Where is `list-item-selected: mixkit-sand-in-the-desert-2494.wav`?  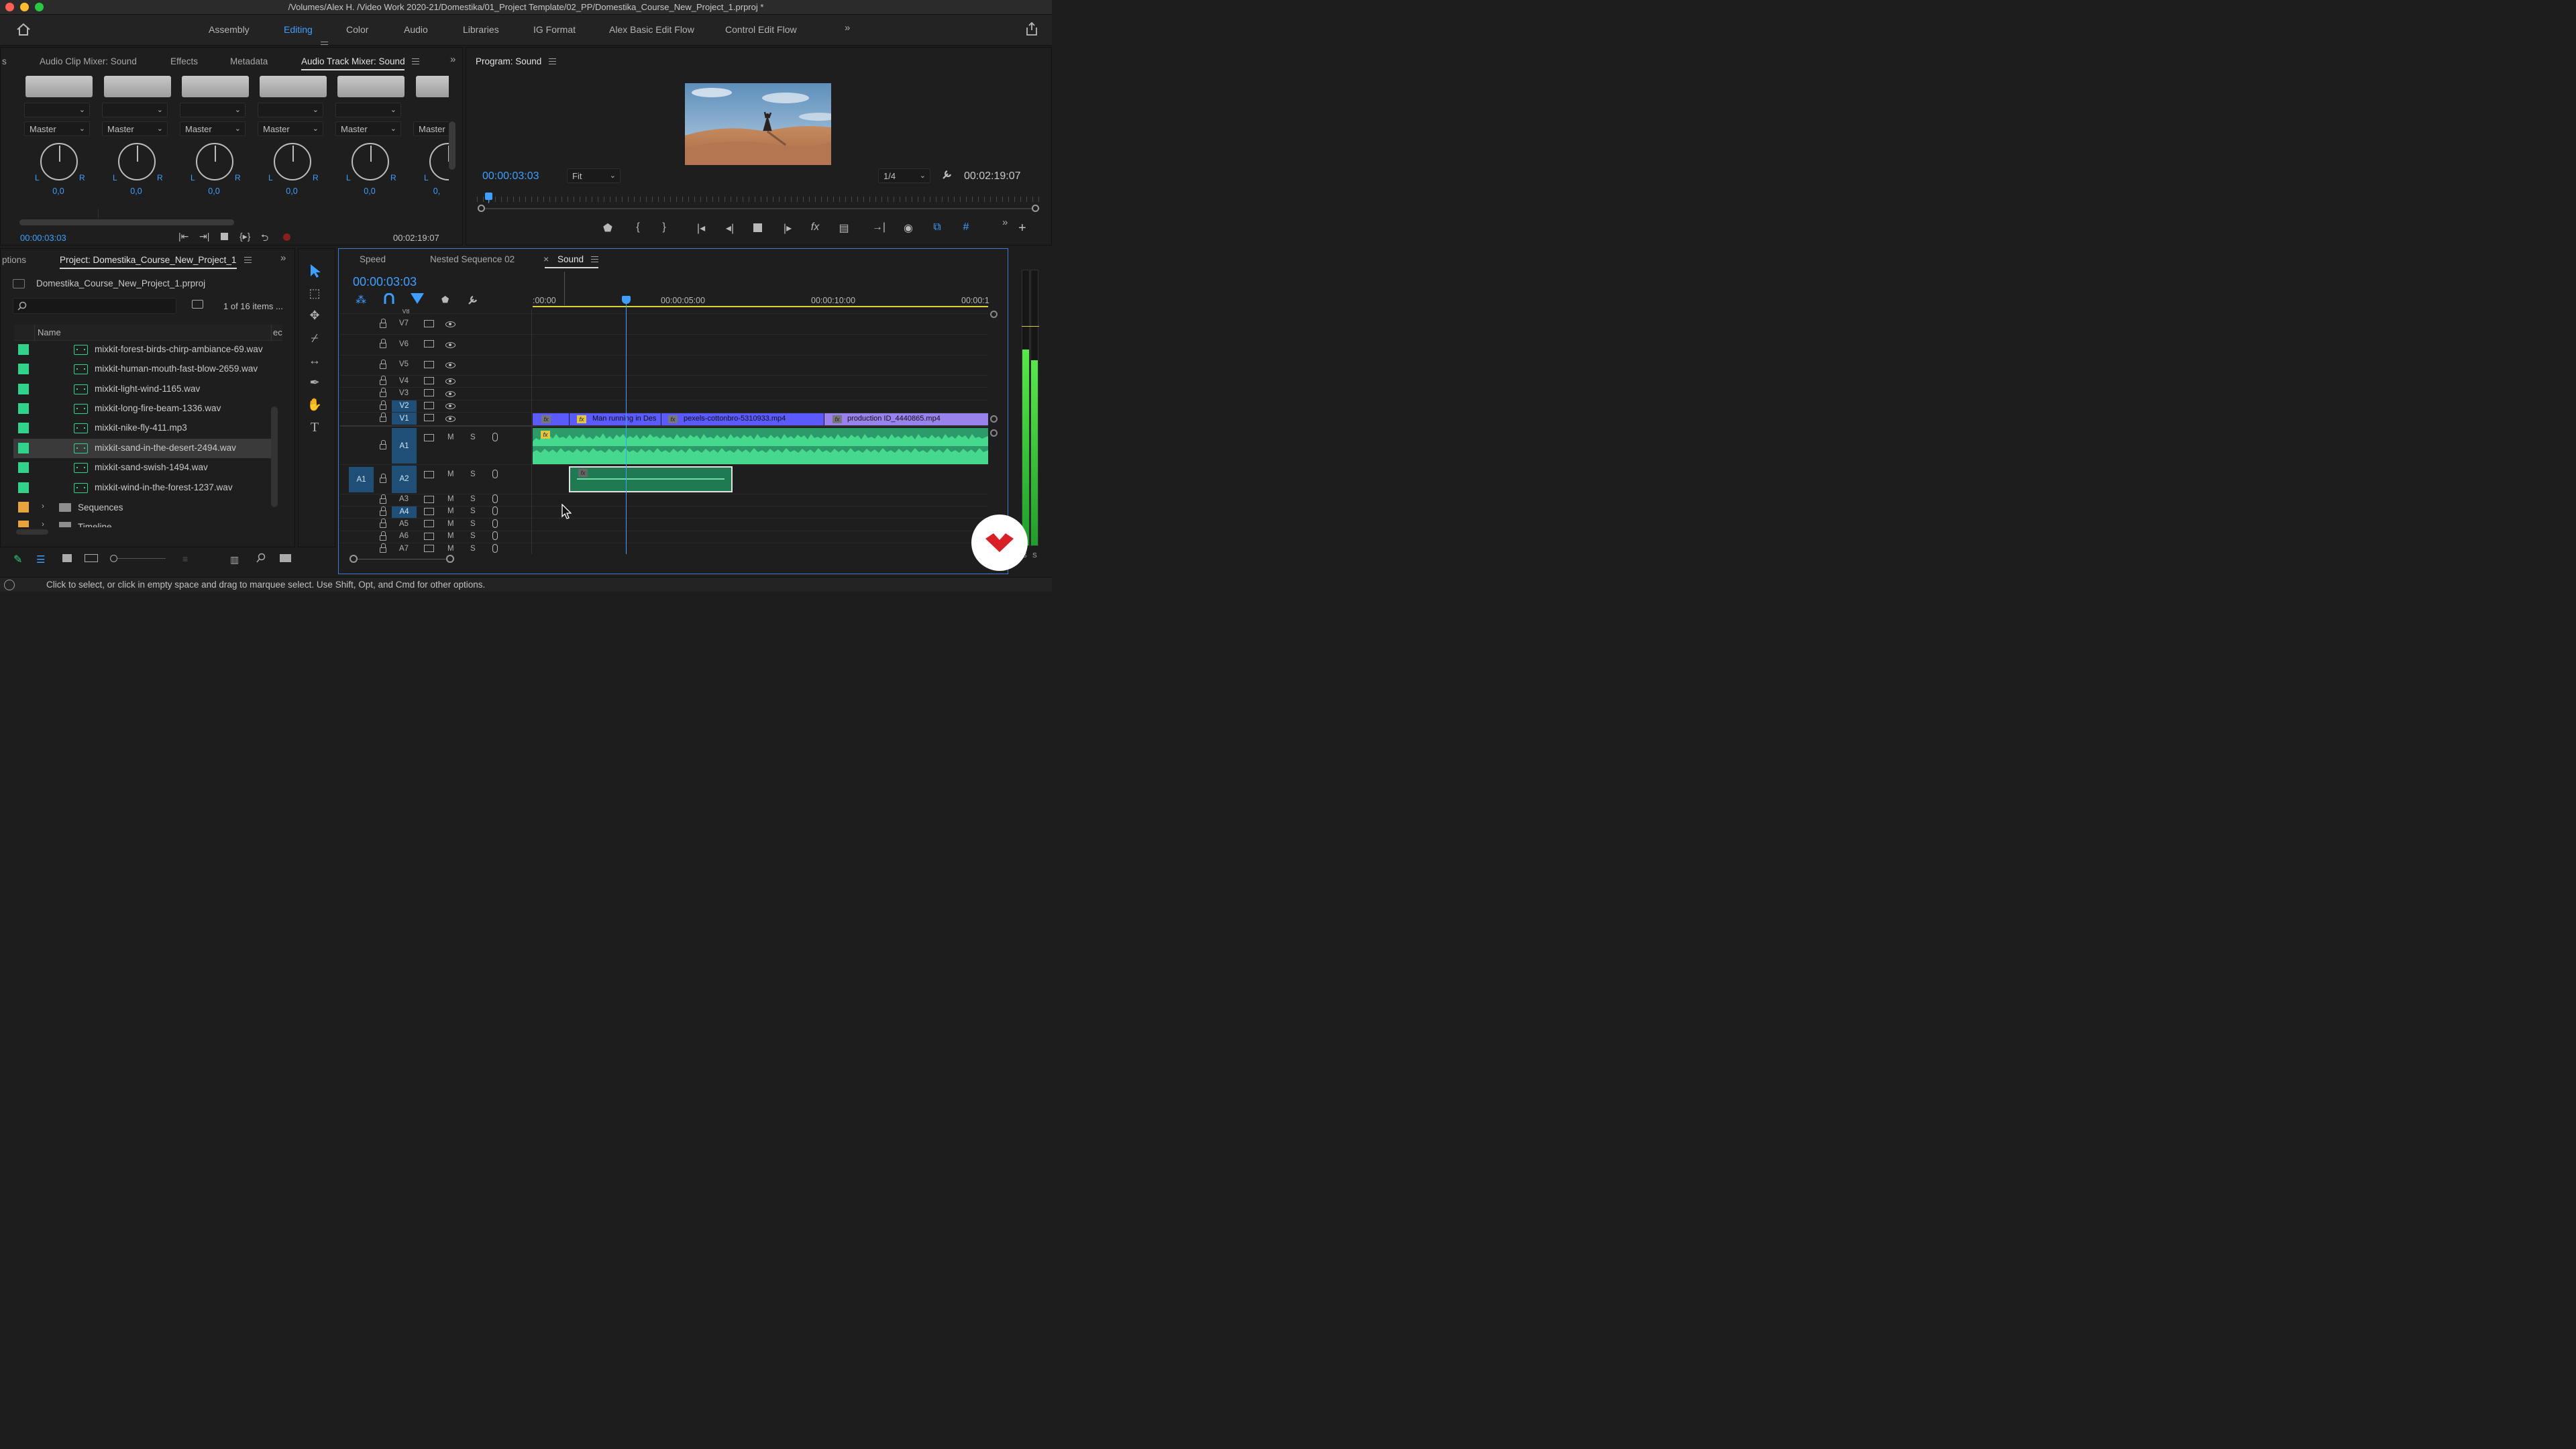
list-item-selected: mixkit-sand-in-the-desert-2494.wav is located at coordinates (142, 448).